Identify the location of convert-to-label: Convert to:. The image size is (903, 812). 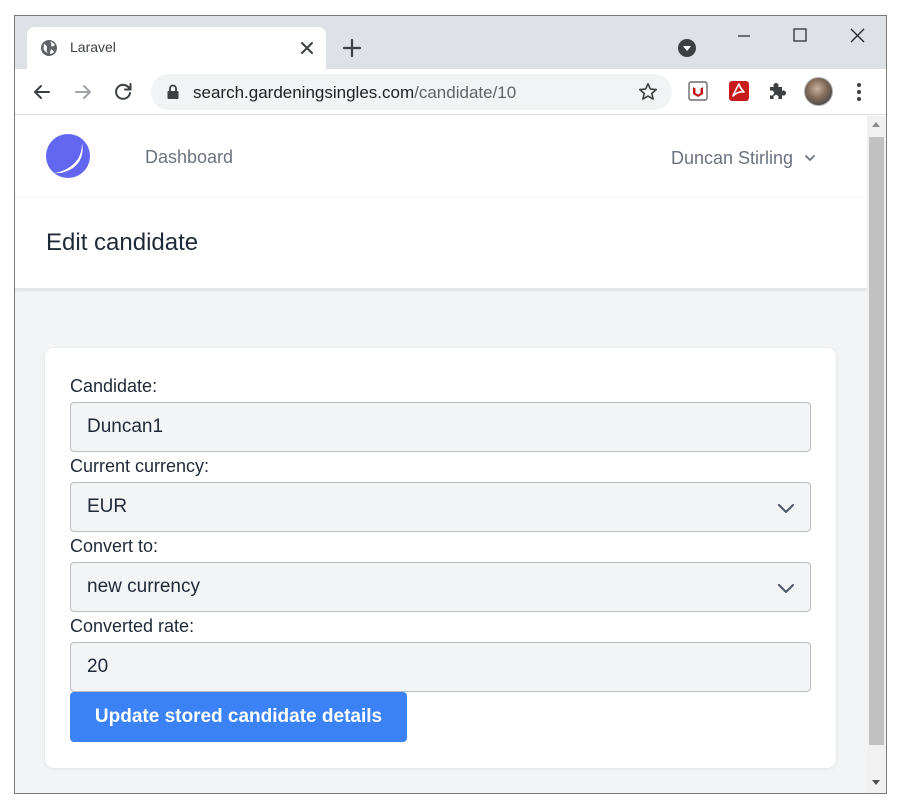
(114, 546).